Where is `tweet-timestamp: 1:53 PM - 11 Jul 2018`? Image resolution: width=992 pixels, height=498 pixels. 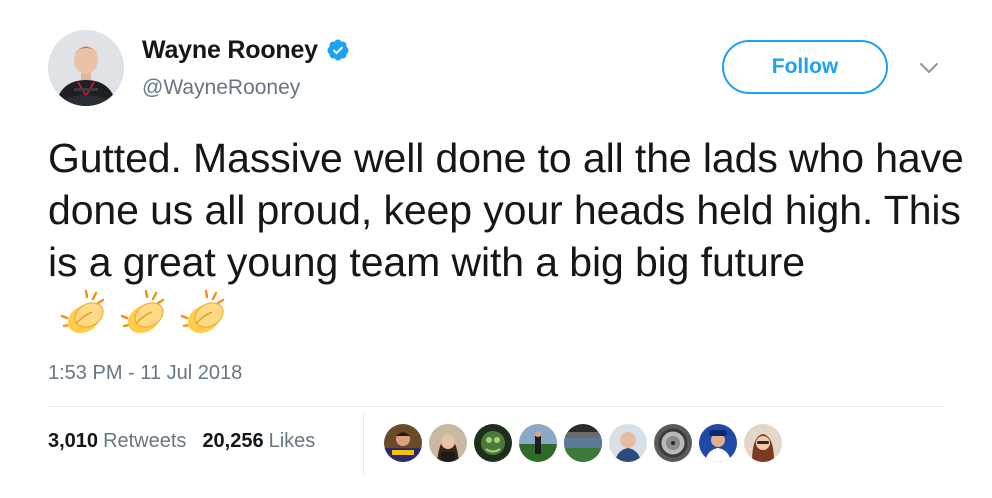 tweet-timestamp: 1:53 PM - 11 Jul 2018 is located at coordinates (145, 373).